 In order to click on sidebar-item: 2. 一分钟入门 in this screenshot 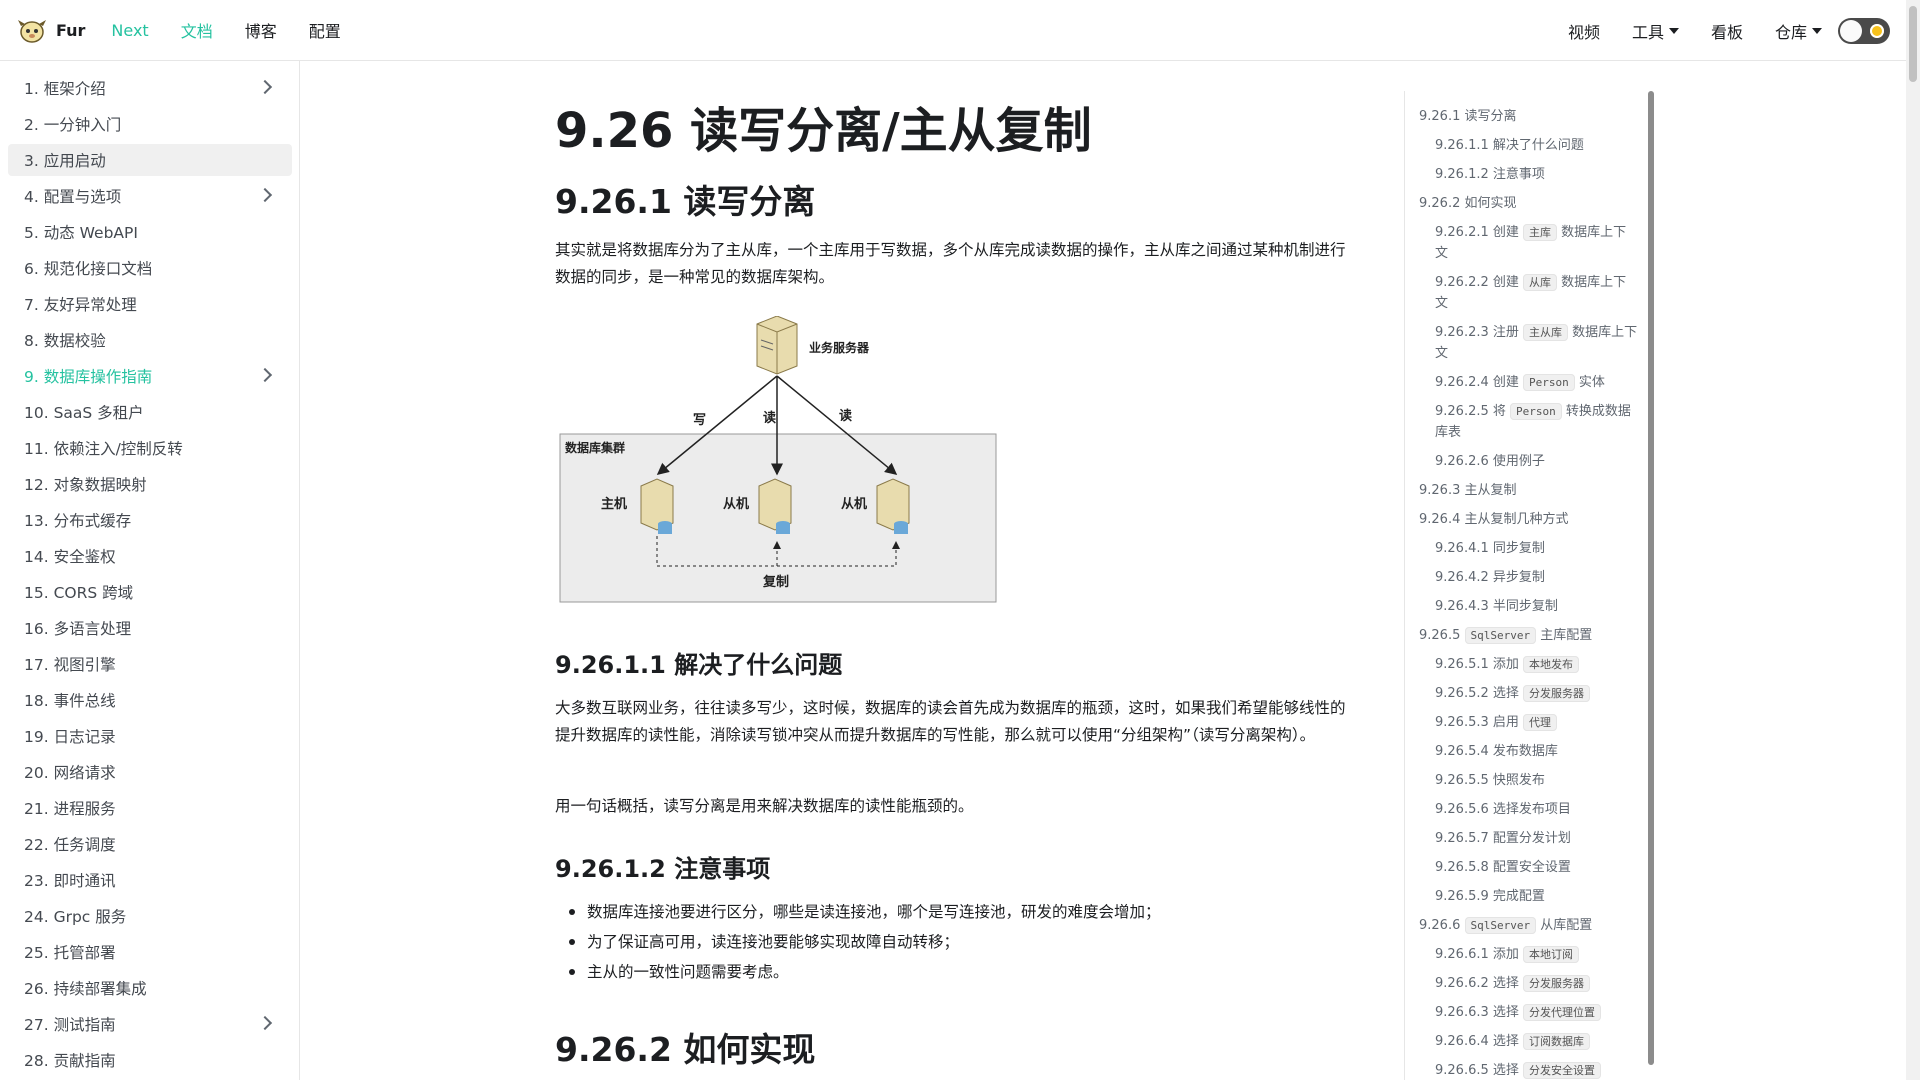, I will do `click(150, 124)`.